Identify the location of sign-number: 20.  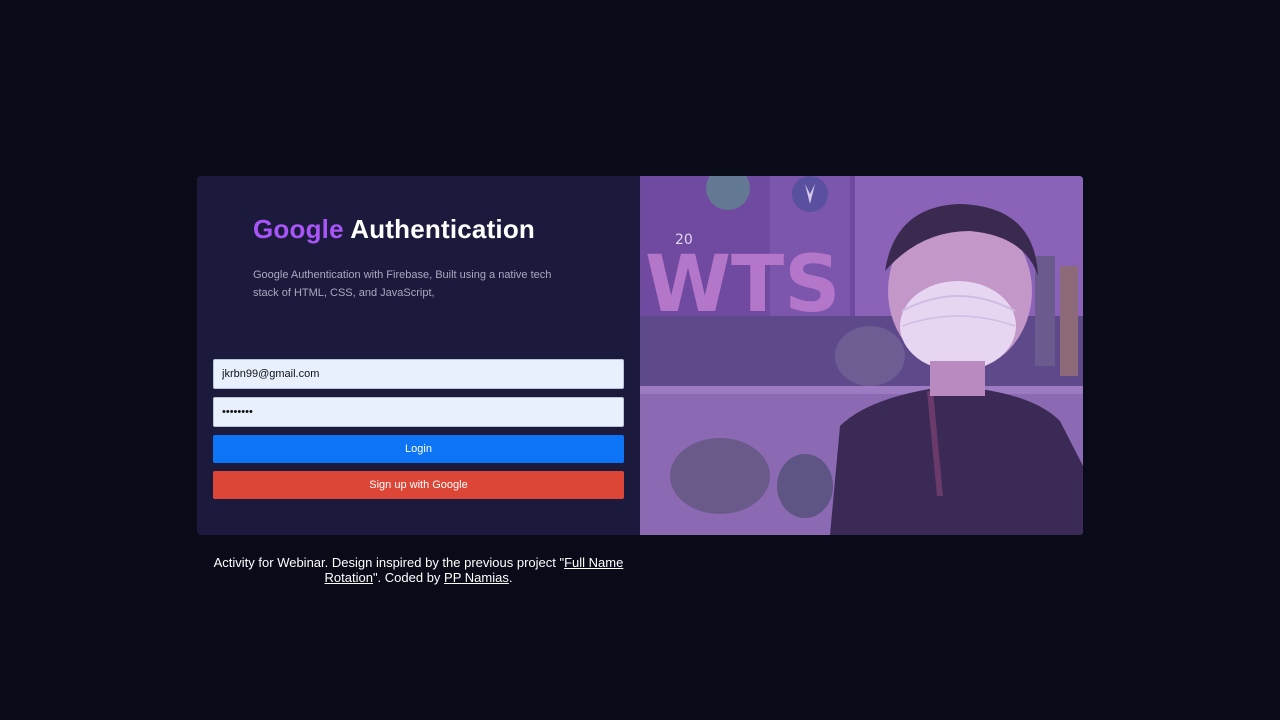
(684, 240).